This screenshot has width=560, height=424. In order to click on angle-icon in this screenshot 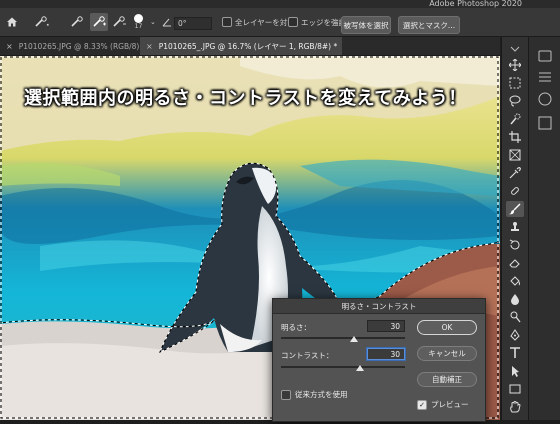, I will do `click(167, 22)`.